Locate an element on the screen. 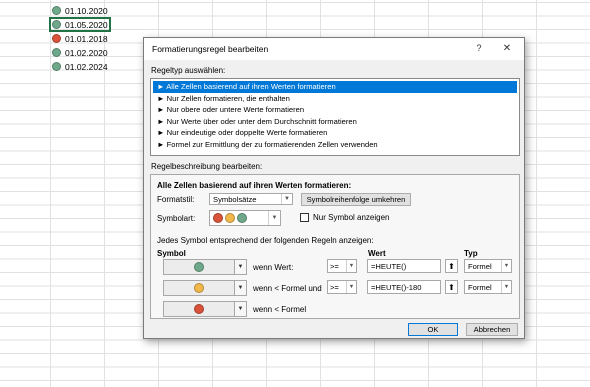 This screenshot has width=590, height=387. rule-3-condition: wenn < Formel is located at coordinates (280, 309).